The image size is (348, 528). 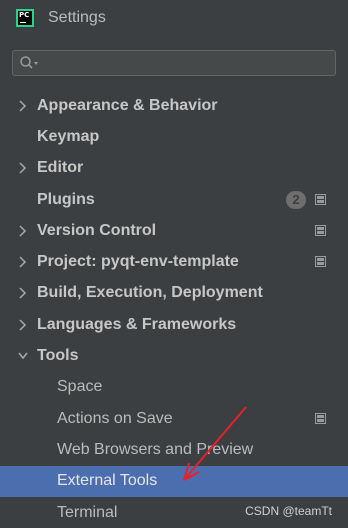 What do you see at coordinates (288, 511) in the screenshot?
I see `watermark: CSDN @teamTt` at bounding box center [288, 511].